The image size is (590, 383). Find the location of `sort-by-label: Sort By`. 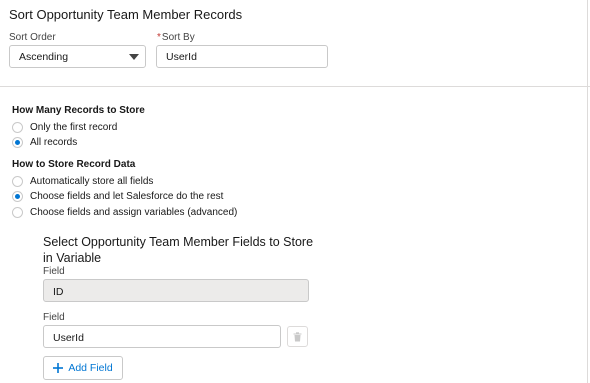

sort-by-label: Sort By is located at coordinates (178, 37).